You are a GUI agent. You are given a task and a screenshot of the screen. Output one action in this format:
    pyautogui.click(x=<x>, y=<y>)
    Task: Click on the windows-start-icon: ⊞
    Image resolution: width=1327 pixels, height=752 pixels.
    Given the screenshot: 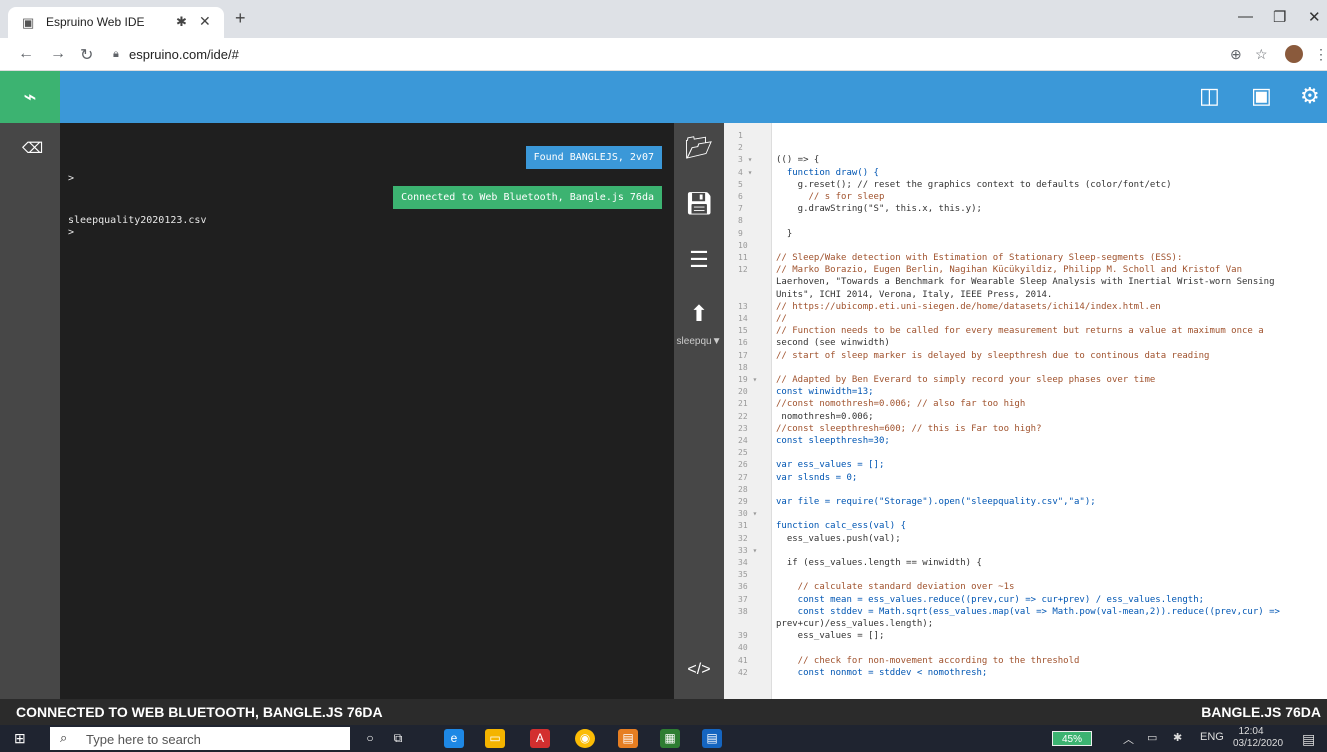 What is the action you would take?
    pyautogui.click(x=20, y=738)
    